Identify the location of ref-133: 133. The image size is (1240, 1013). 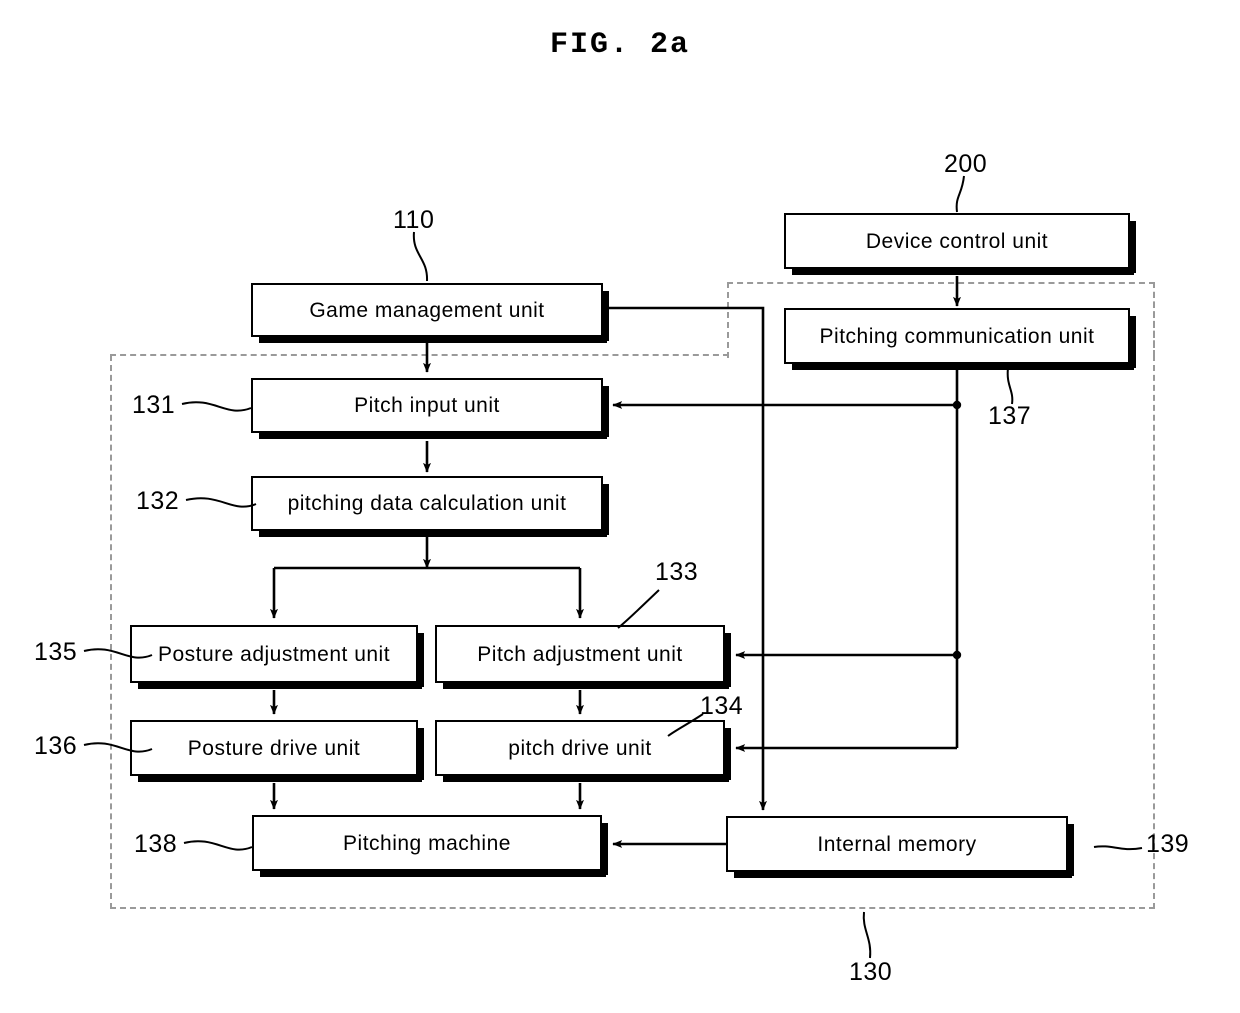
(677, 572).